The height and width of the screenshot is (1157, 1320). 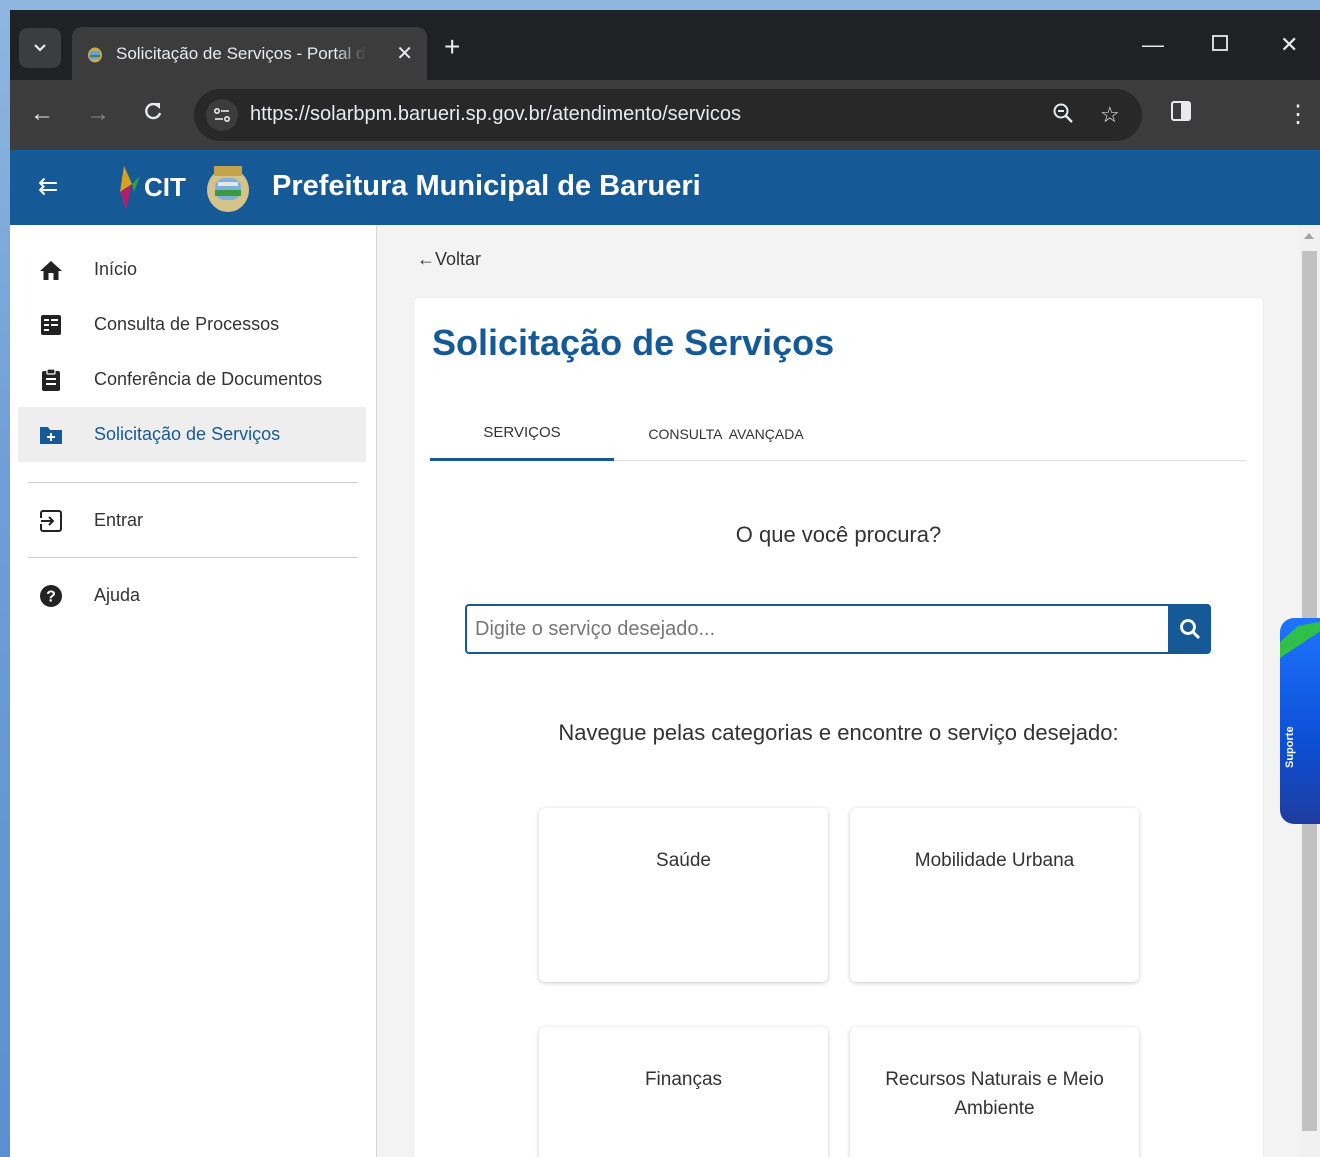 What do you see at coordinates (241, 53) in the screenshot?
I see `tab-title: Solicitação de Serviços - Portal de` at bounding box center [241, 53].